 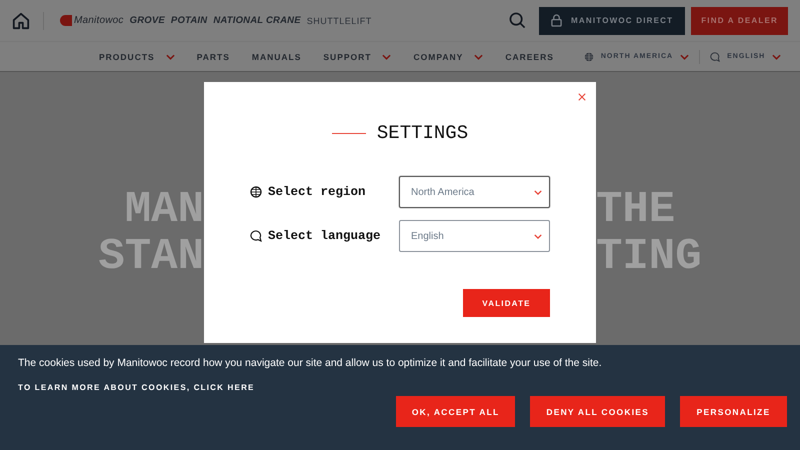 What do you see at coordinates (92, 20) in the screenshot?
I see `brand-logo: Manitowoc` at bounding box center [92, 20].